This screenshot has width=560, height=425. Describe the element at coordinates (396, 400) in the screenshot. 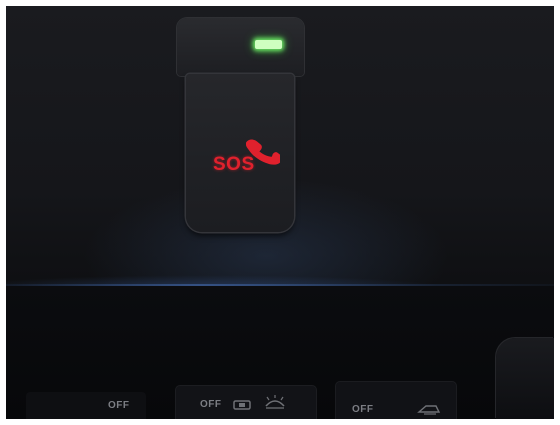

I see `right-control-panel: OFF` at that location.